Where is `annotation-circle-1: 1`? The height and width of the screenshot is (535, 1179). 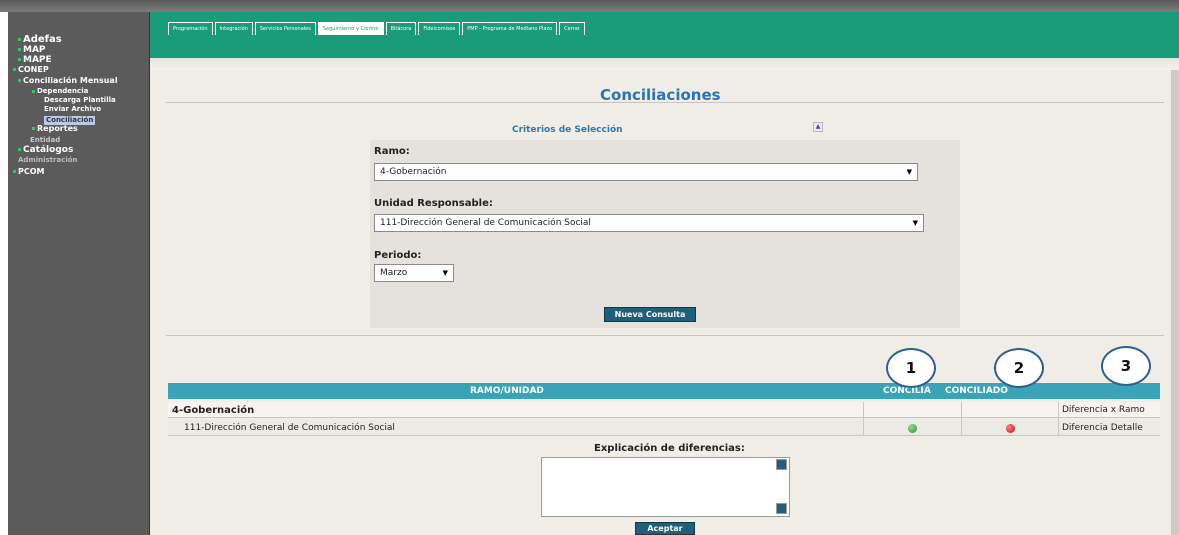 annotation-circle-1: 1 is located at coordinates (911, 368).